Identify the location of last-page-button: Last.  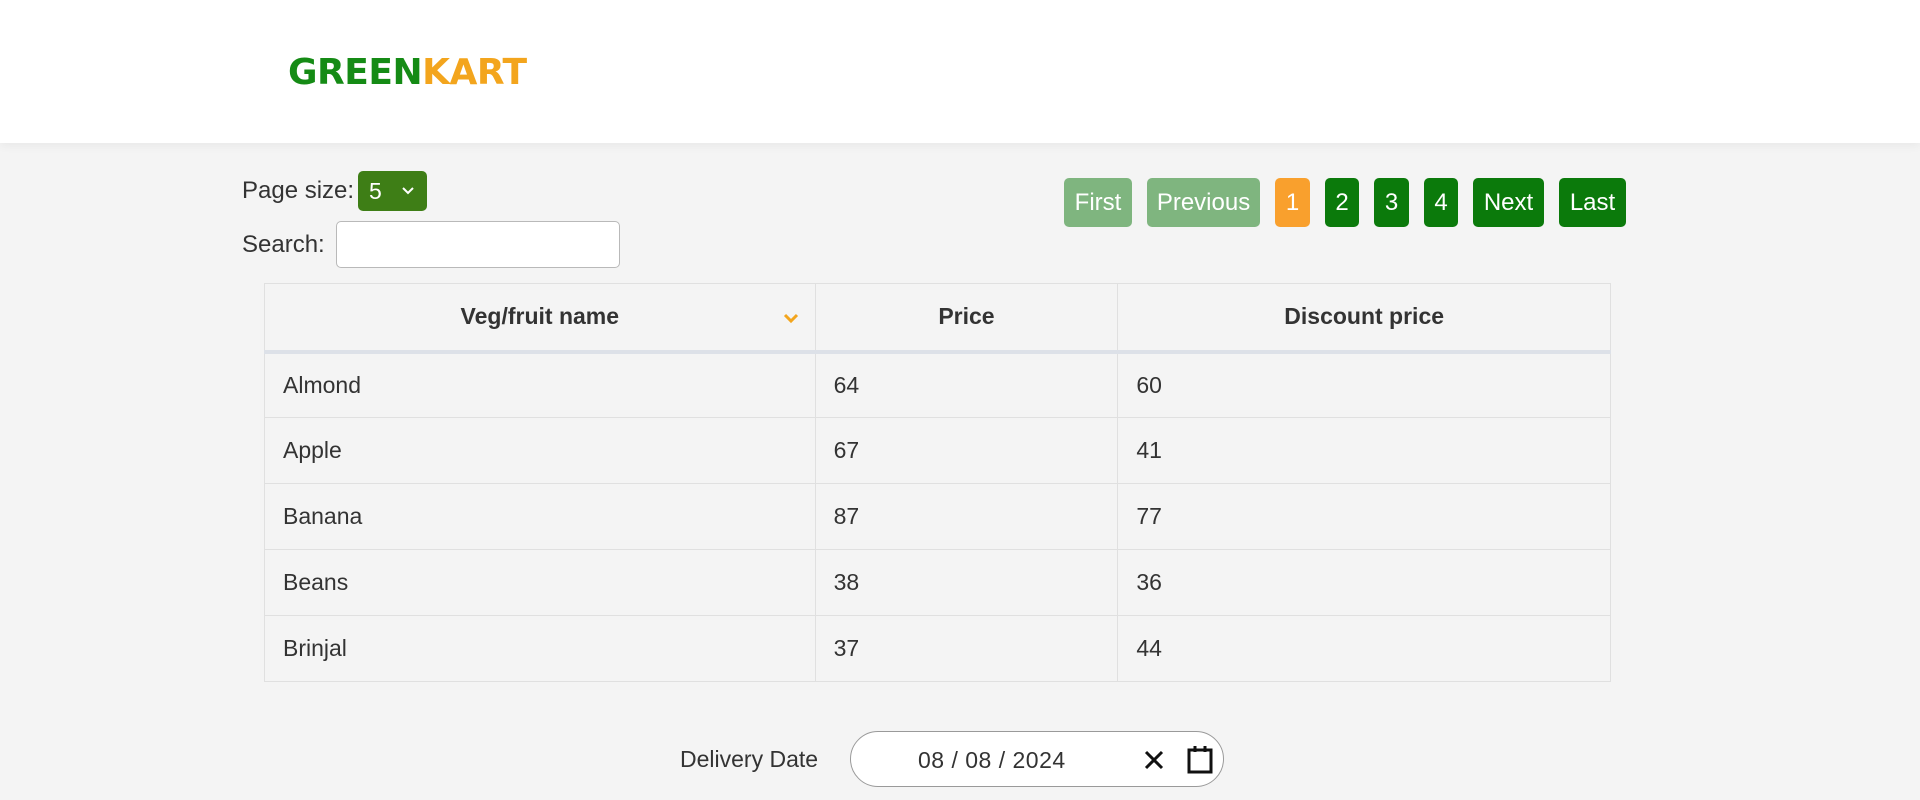
(1592, 202).